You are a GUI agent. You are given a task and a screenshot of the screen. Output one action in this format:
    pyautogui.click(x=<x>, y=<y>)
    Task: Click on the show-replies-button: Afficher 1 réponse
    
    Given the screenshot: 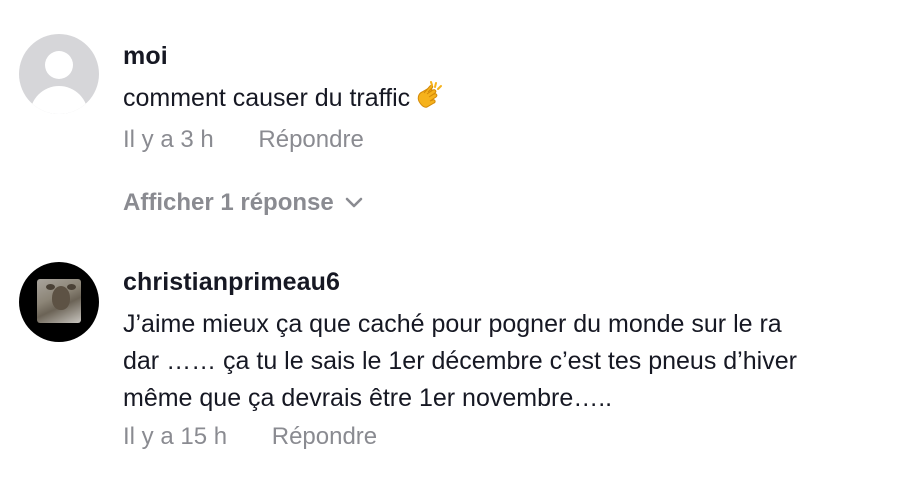 What is the action you would take?
    pyautogui.click(x=243, y=202)
    